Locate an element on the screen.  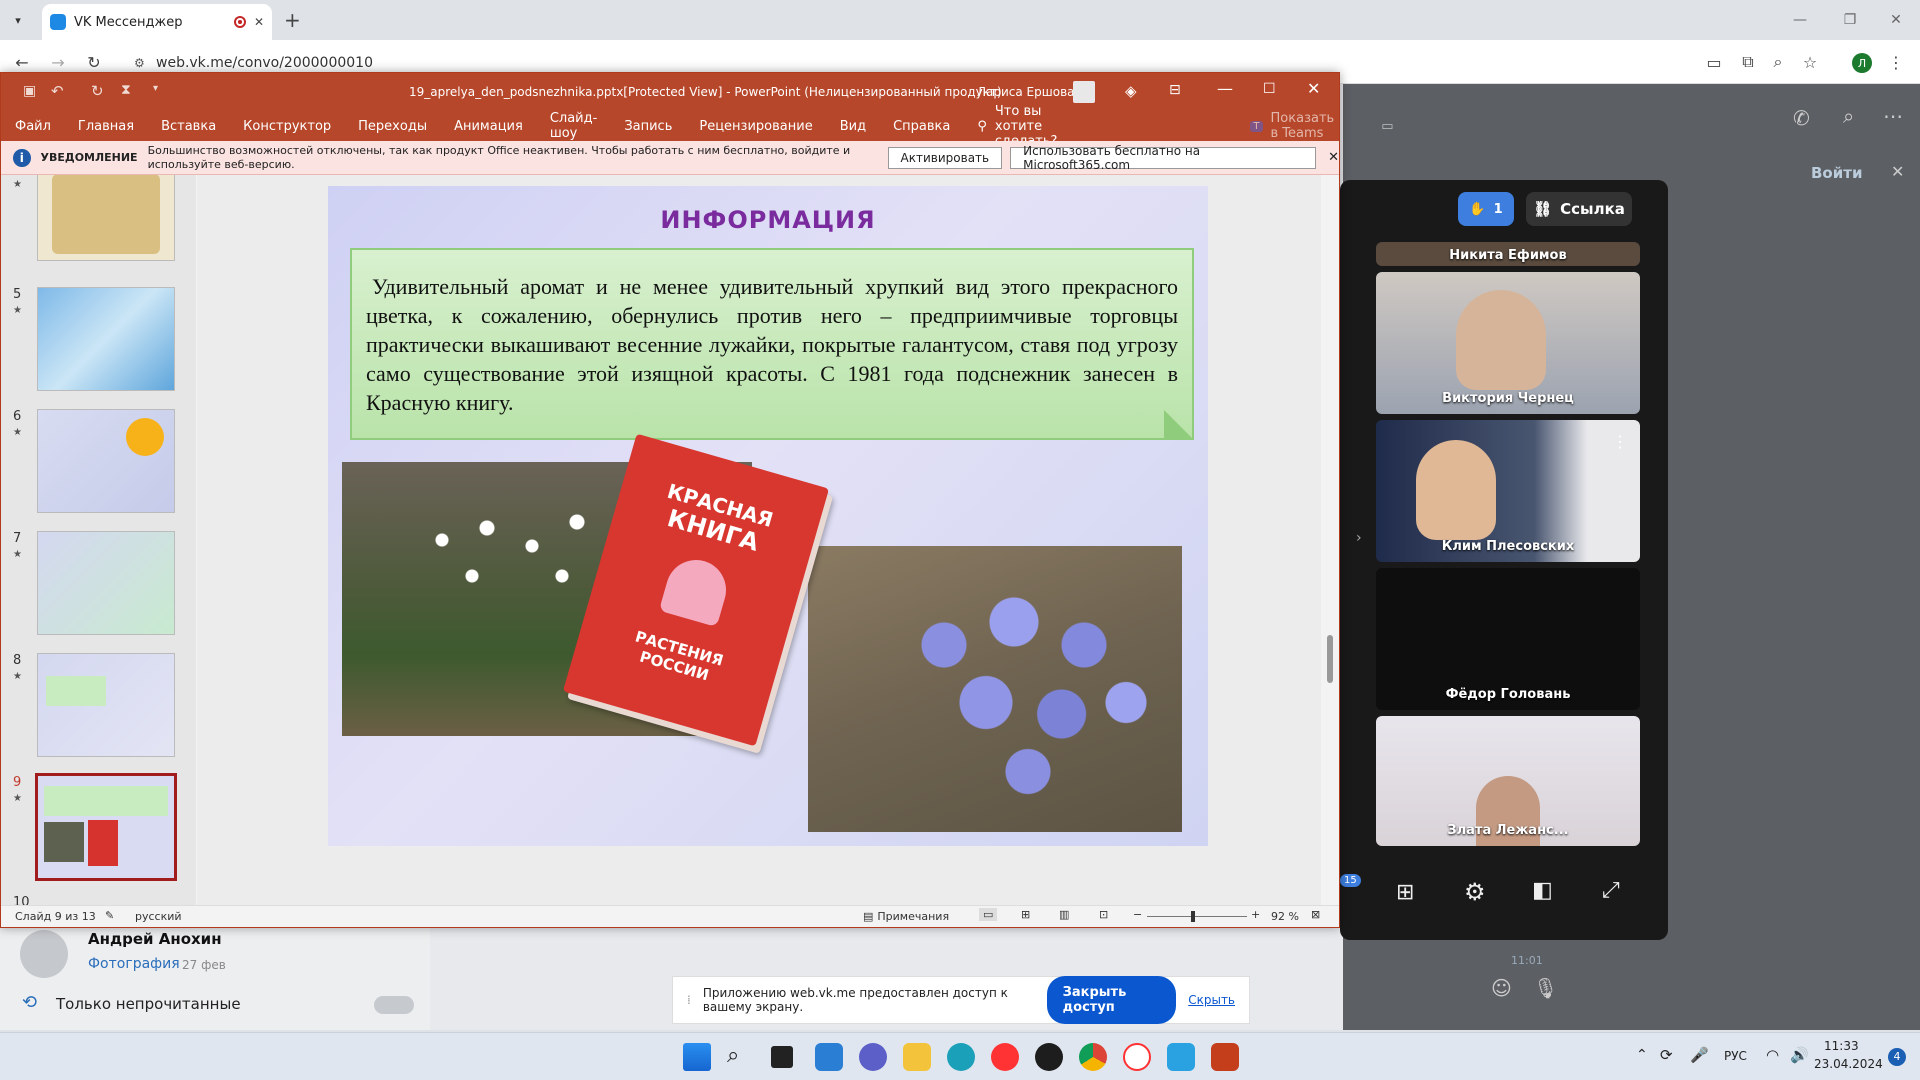
tab-view: Вид is located at coordinates (853, 126).